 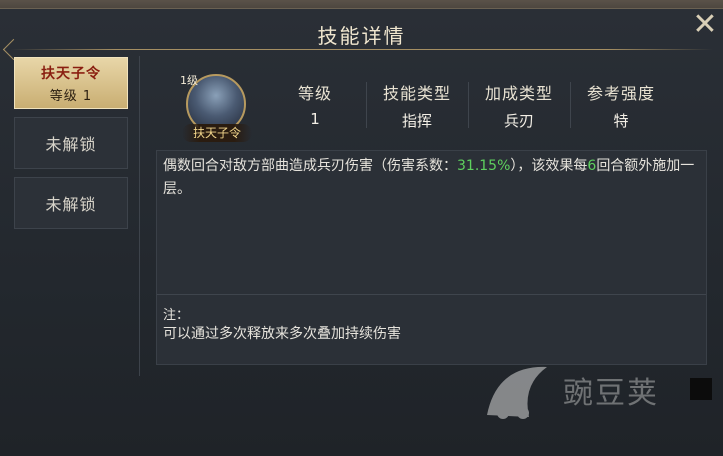 I want to click on sidebar-item-skill: 扶天子令 等级 1, so click(x=71, y=83).